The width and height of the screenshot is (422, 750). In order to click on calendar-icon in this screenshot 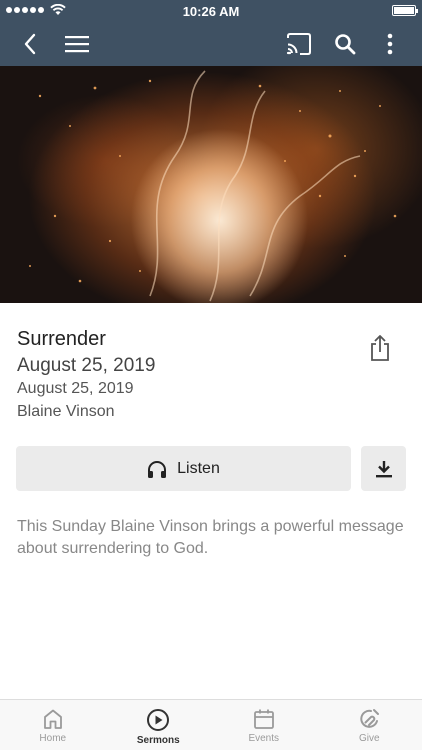, I will do `click(263, 719)`.